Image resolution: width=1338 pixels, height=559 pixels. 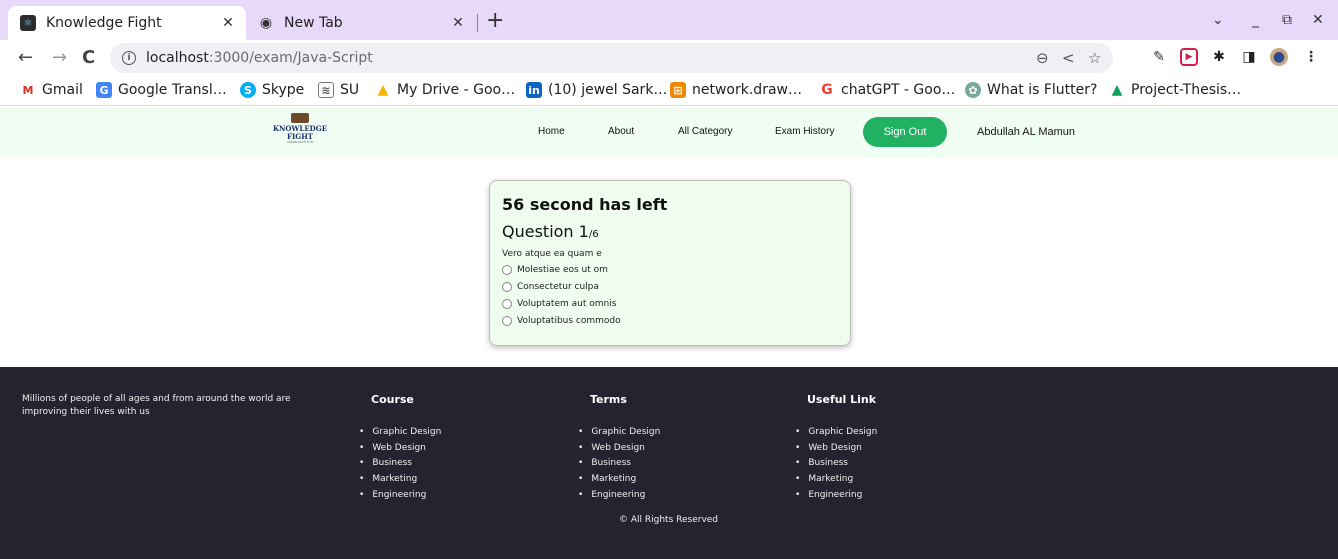 I want to click on tab-new-tab: ◉ New Tab ✕, so click(x=363, y=23).